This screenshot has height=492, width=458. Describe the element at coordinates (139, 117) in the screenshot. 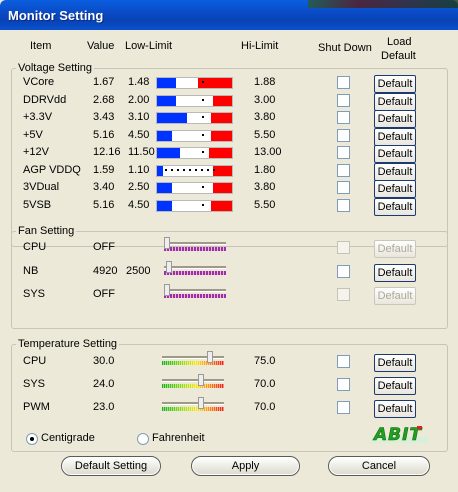

I see `voltage-low-limit: 3.10` at that location.